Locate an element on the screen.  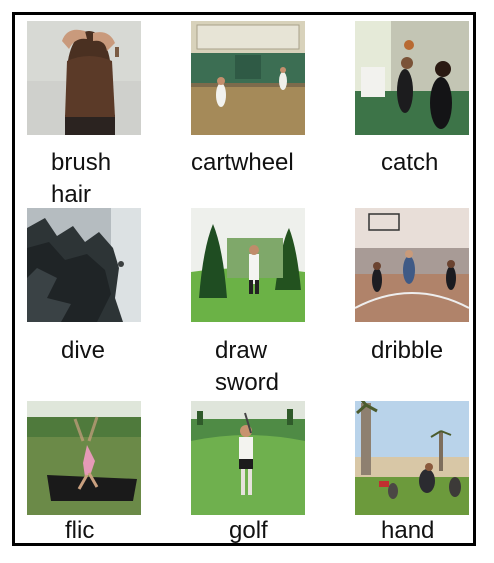
cartwheel-image is located at coordinates (248, 78).